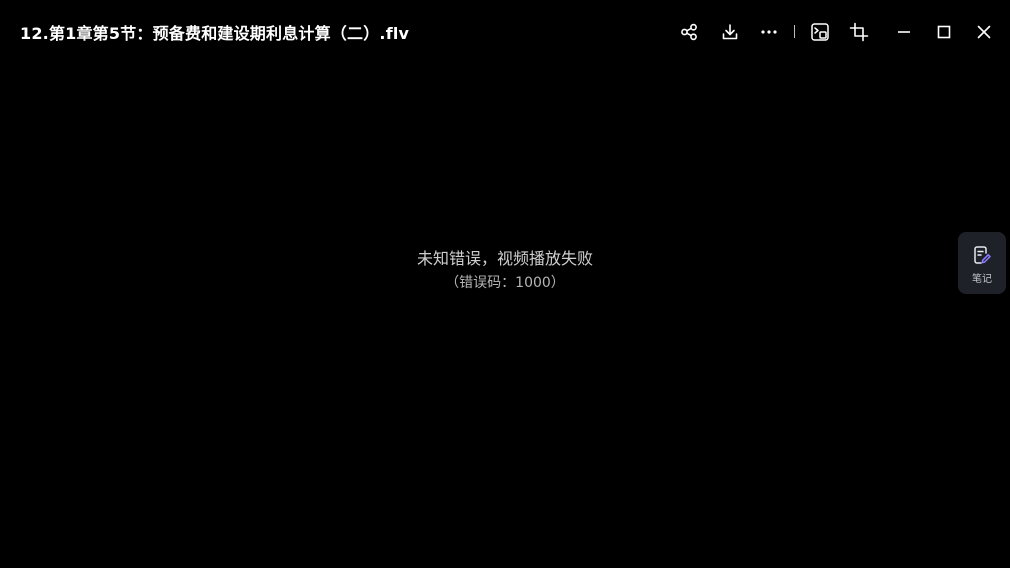  What do you see at coordinates (982, 255) in the screenshot?
I see `notes-icon` at bounding box center [982, 255].